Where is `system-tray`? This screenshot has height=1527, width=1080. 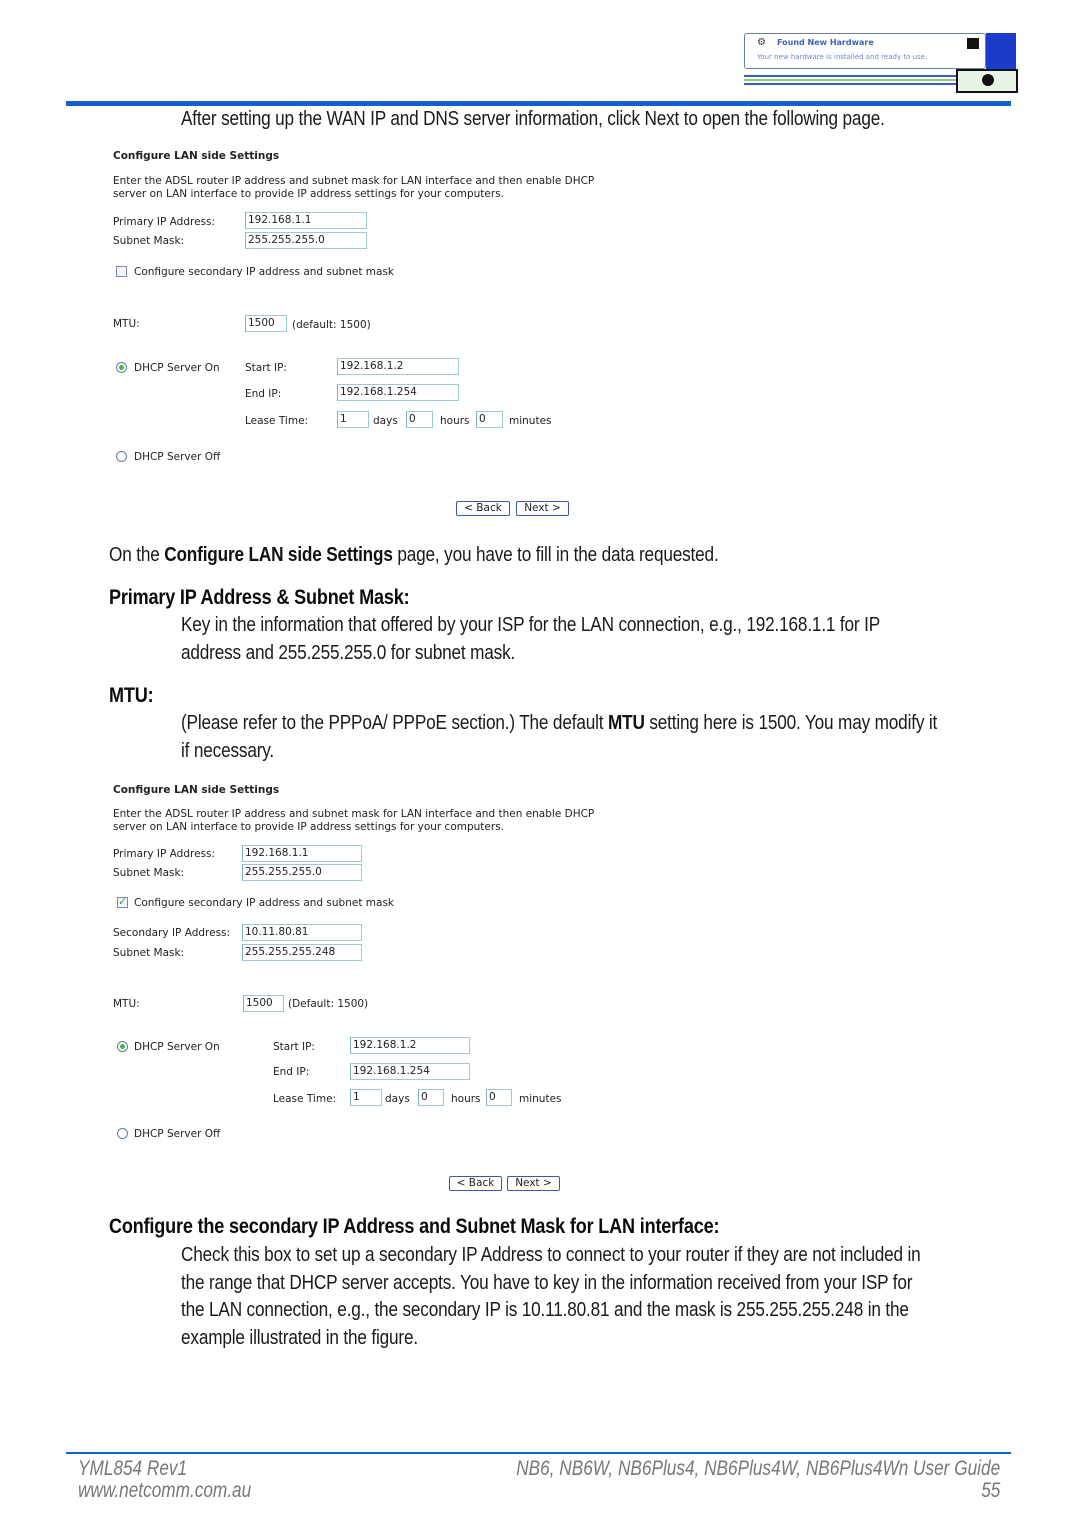 system-tray is located at coordinates (987, 81).